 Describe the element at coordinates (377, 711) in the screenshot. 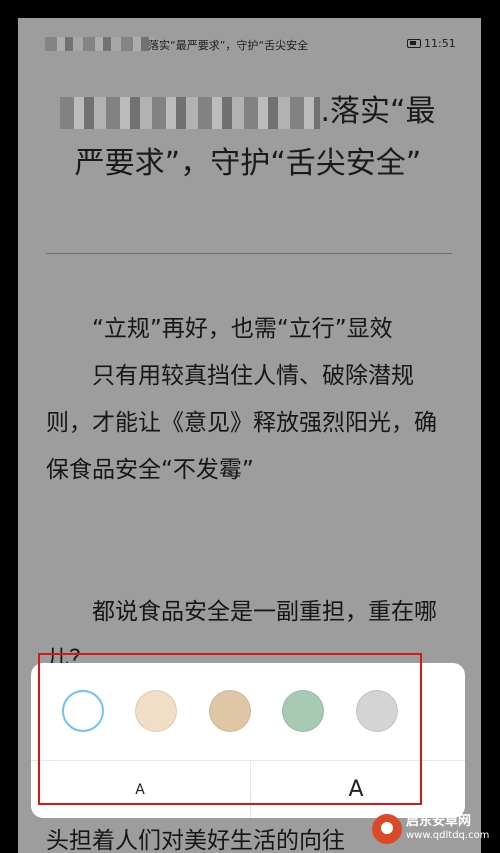

I see `background-swatch-gray` at that location.